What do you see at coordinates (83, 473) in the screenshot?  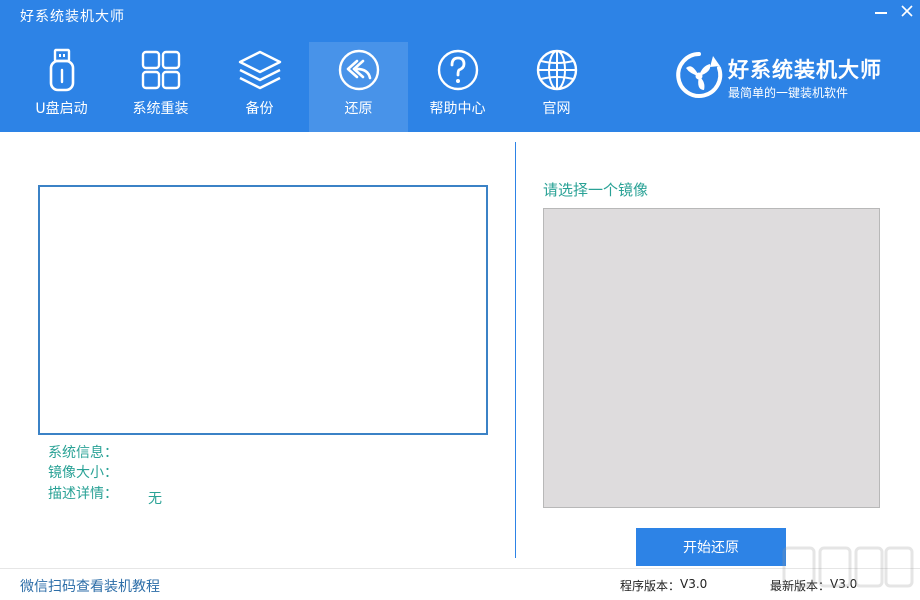 I see `image-size-label: 镜像大小：` at bounding box center [83, 473].